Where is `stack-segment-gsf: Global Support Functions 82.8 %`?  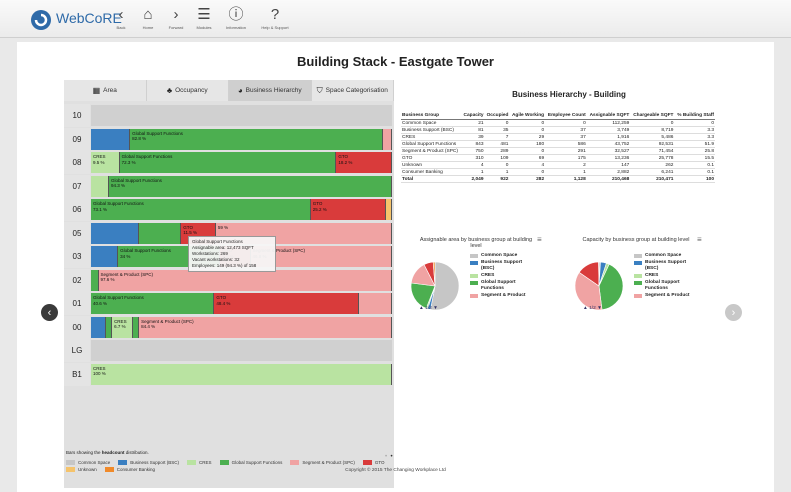
stack-segment-gsf: Global Support Functions 82.8 % is located at coordinates (256, 139).